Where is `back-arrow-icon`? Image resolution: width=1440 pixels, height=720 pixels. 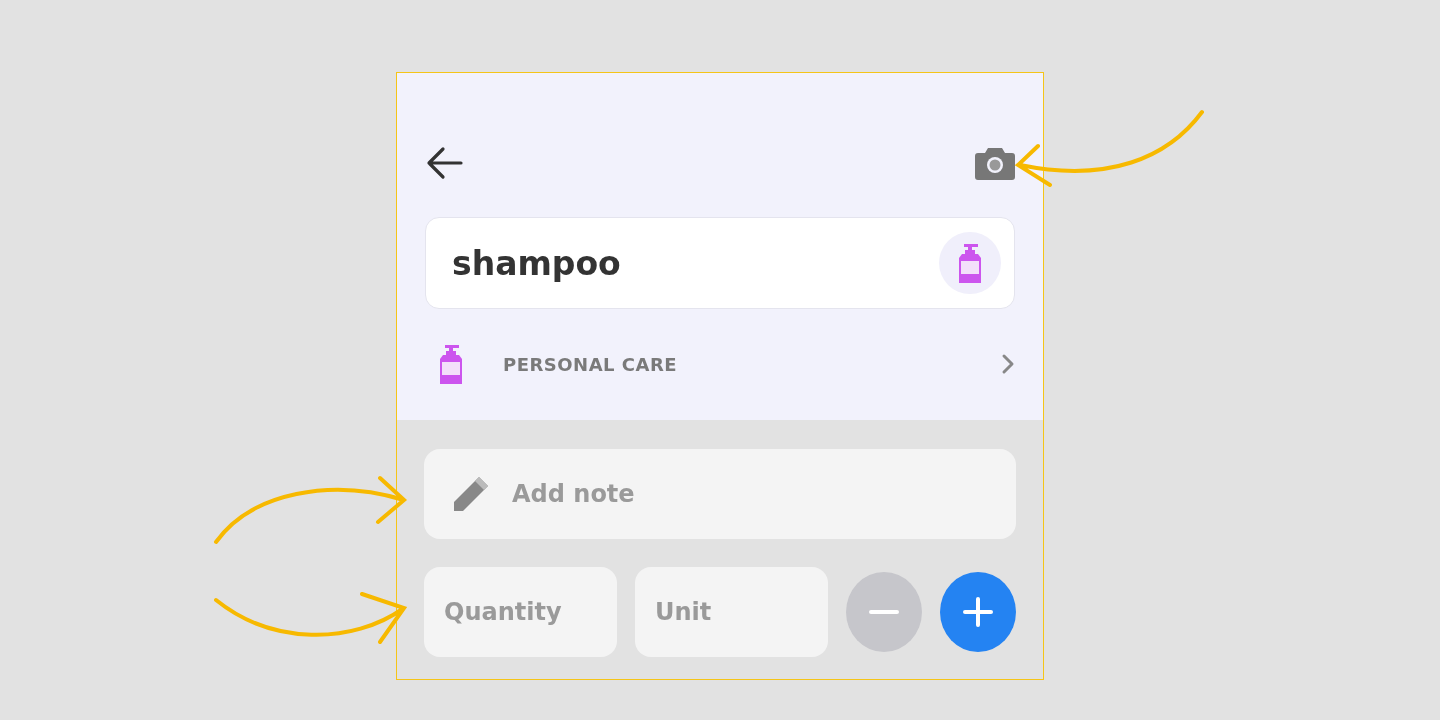
back-arrow-icon is located at coordinates (444, 163).